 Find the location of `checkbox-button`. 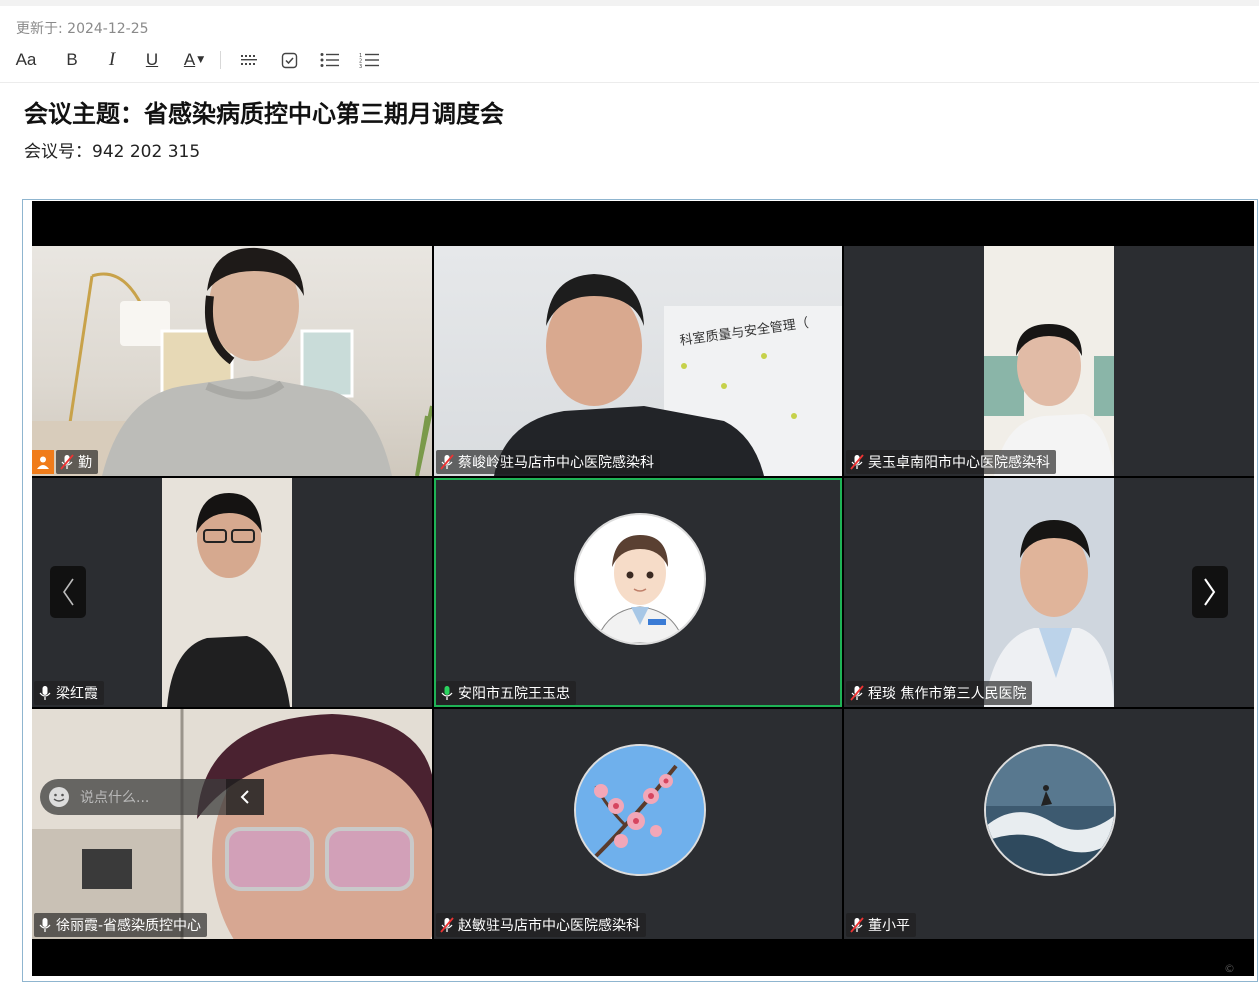

checkbox-button is located at coordinates (289, 60).